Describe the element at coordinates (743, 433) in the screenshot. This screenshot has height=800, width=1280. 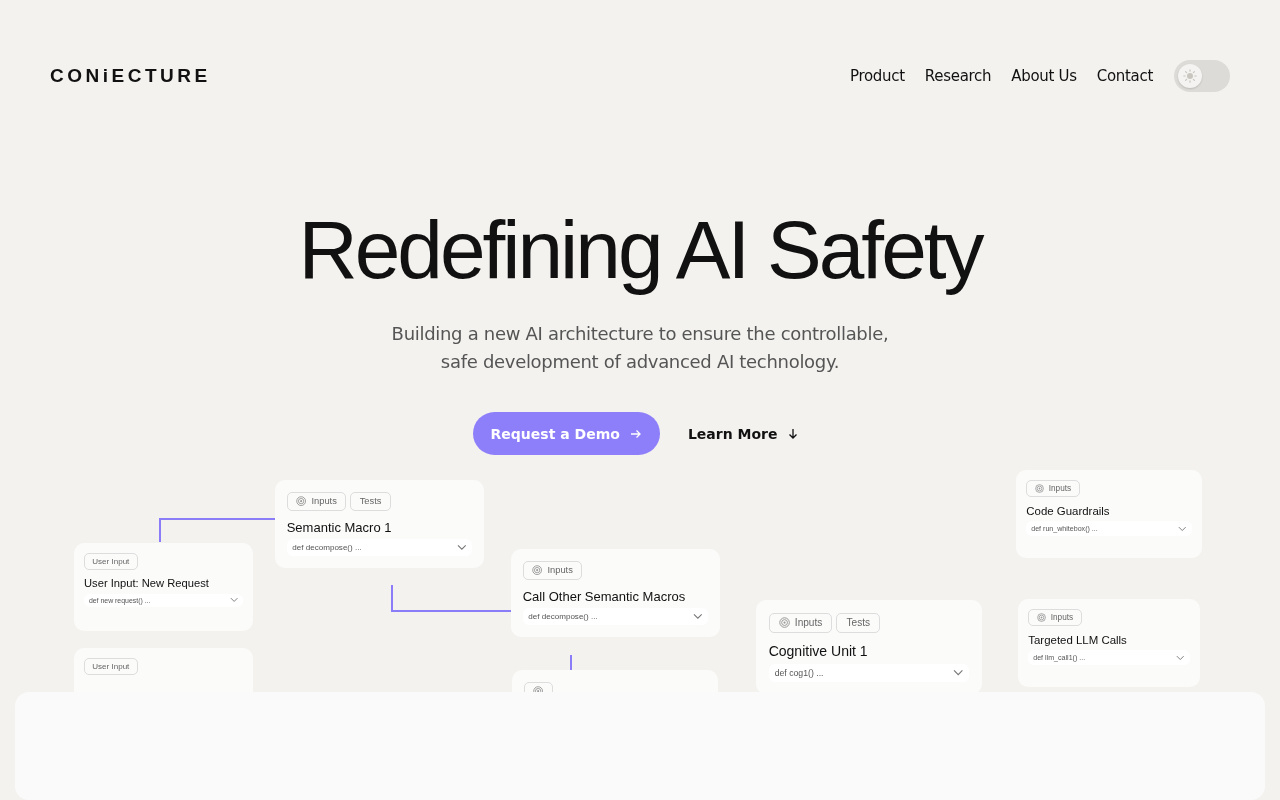
I see `learn-more-button: Learn More` at that location.